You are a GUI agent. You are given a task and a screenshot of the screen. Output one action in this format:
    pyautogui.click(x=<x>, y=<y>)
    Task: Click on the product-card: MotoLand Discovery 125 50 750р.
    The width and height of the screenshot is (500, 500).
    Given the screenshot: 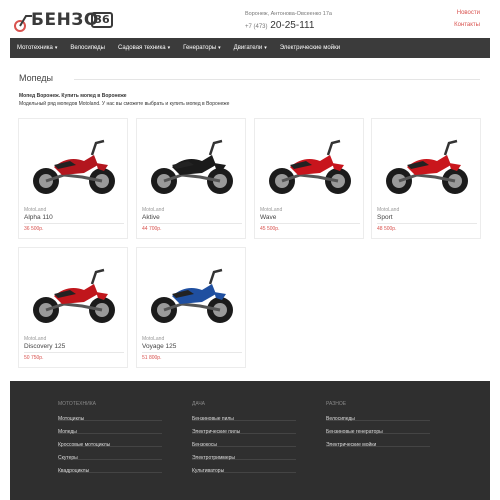 What is the action you would take?
    pyautogui.click(x=73, y=307)
    